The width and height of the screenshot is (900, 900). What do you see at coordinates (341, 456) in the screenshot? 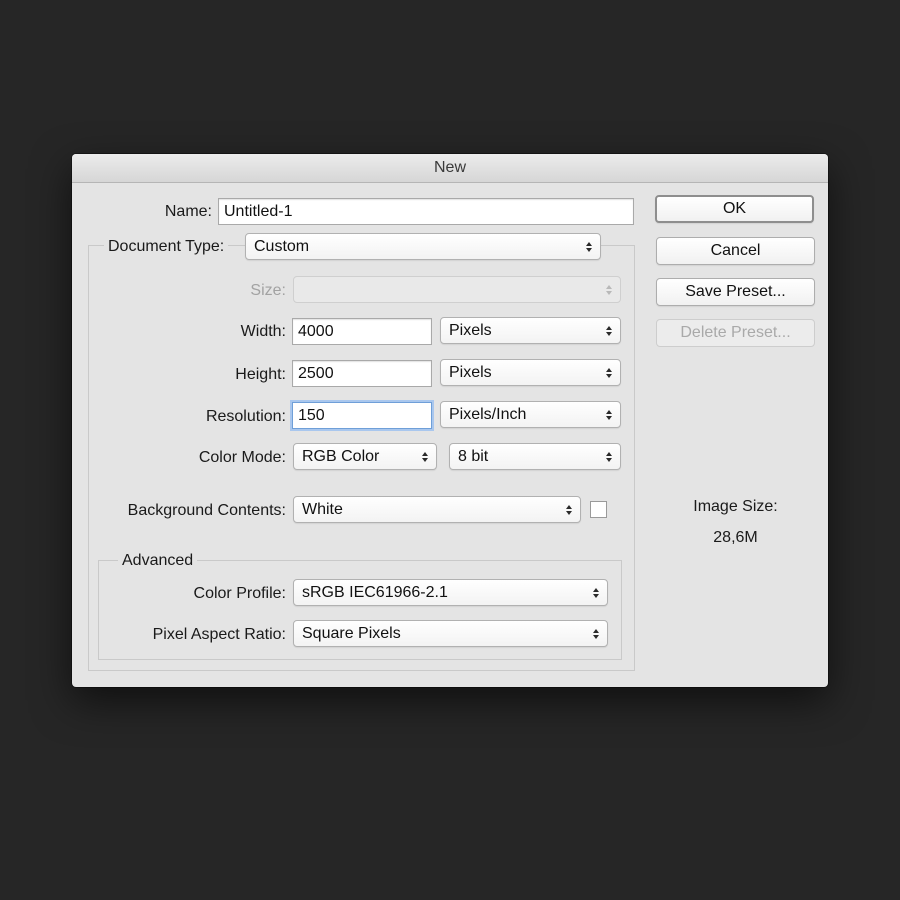
I see `color-mode-value: RGB Color` at bounding box center [341, 456].